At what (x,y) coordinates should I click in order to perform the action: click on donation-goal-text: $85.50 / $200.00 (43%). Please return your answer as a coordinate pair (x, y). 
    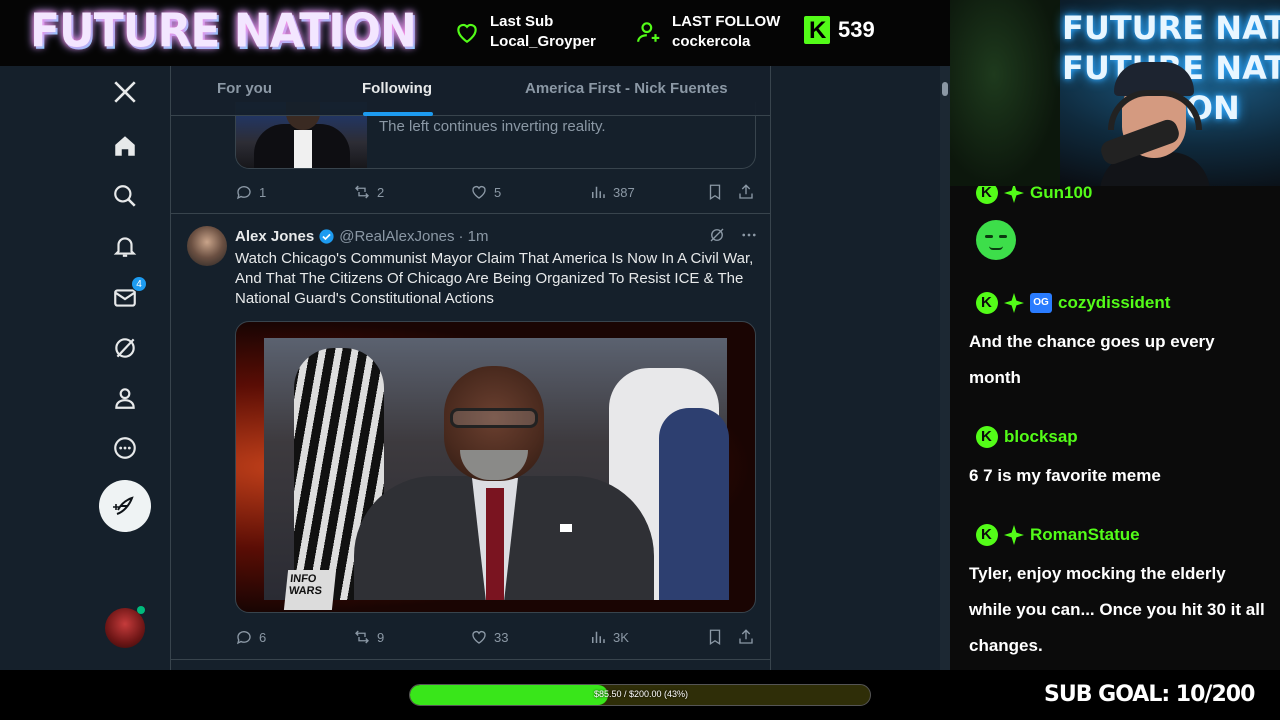
    Looking at the image, I should click on (641, 694).